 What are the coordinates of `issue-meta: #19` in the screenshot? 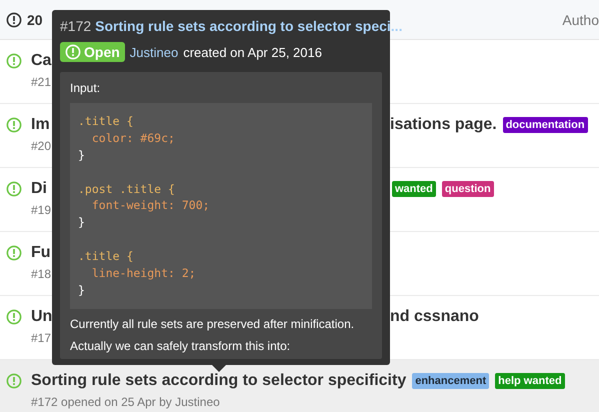 It's located at (41, 210).